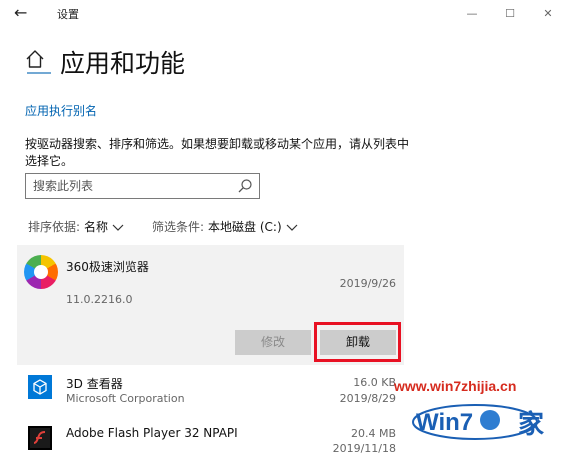  What do you see at coordinates (54, 227) in the screenshot?
I see `sort-label: 排序依据:` at bounding box center [54, 227].